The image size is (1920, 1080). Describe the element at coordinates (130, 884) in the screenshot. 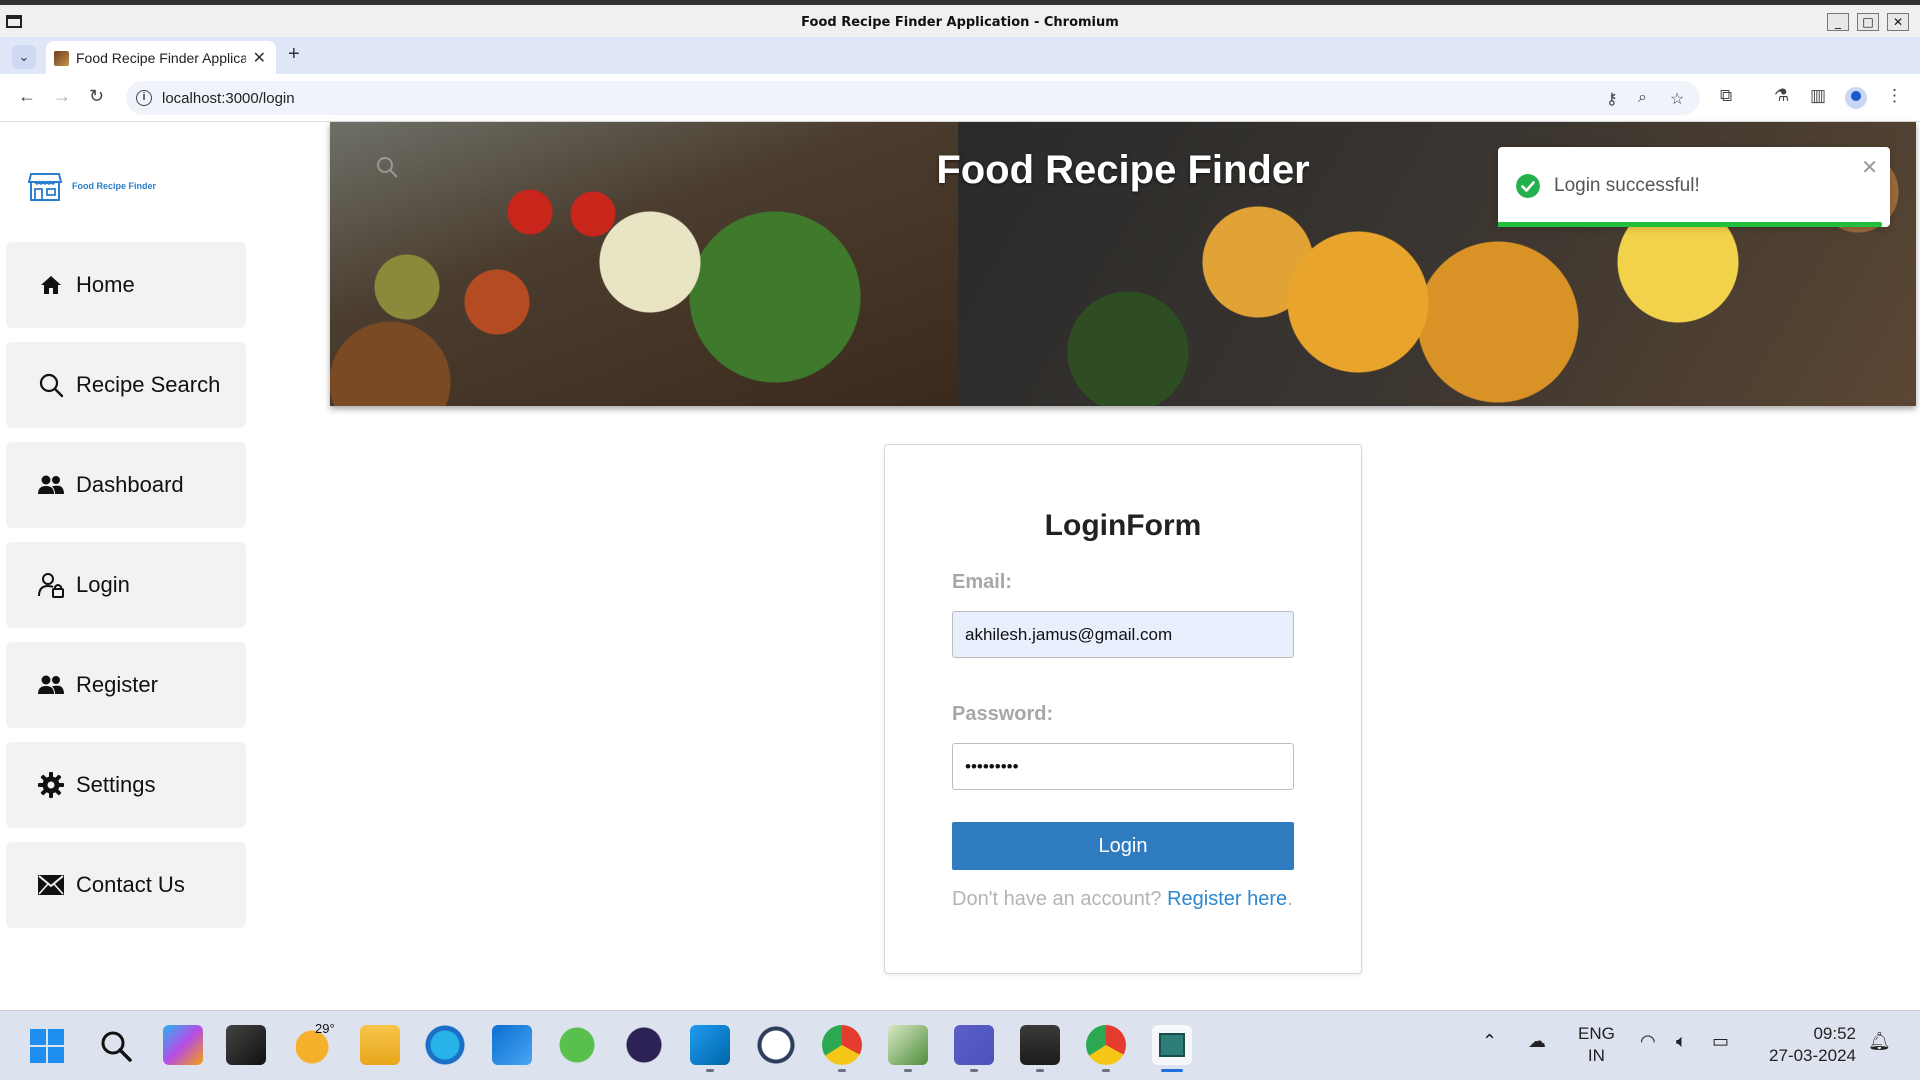

I see `sidebar-item-label: Contact Us` at that location.